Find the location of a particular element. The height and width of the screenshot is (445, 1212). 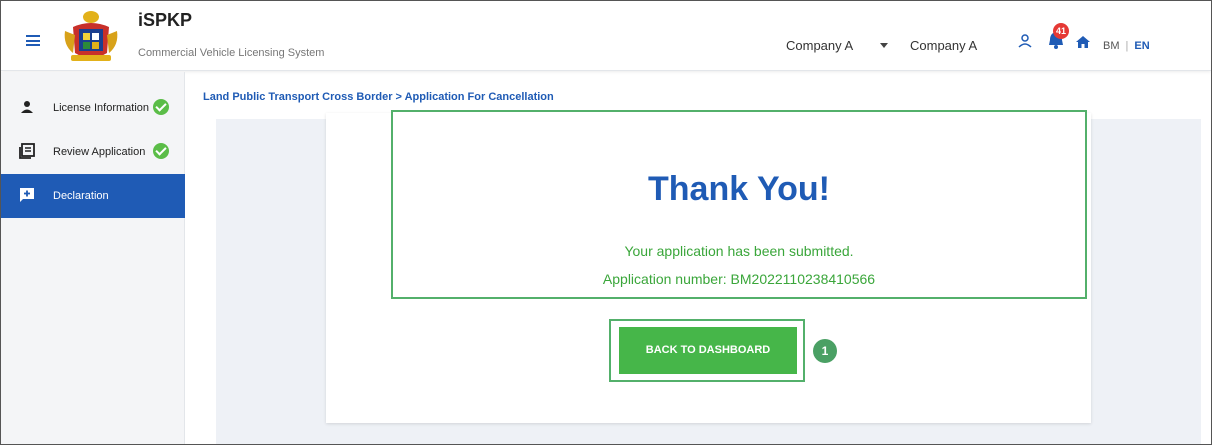

sidebar-item-label: Review Application is located at coordinates (99, 152).